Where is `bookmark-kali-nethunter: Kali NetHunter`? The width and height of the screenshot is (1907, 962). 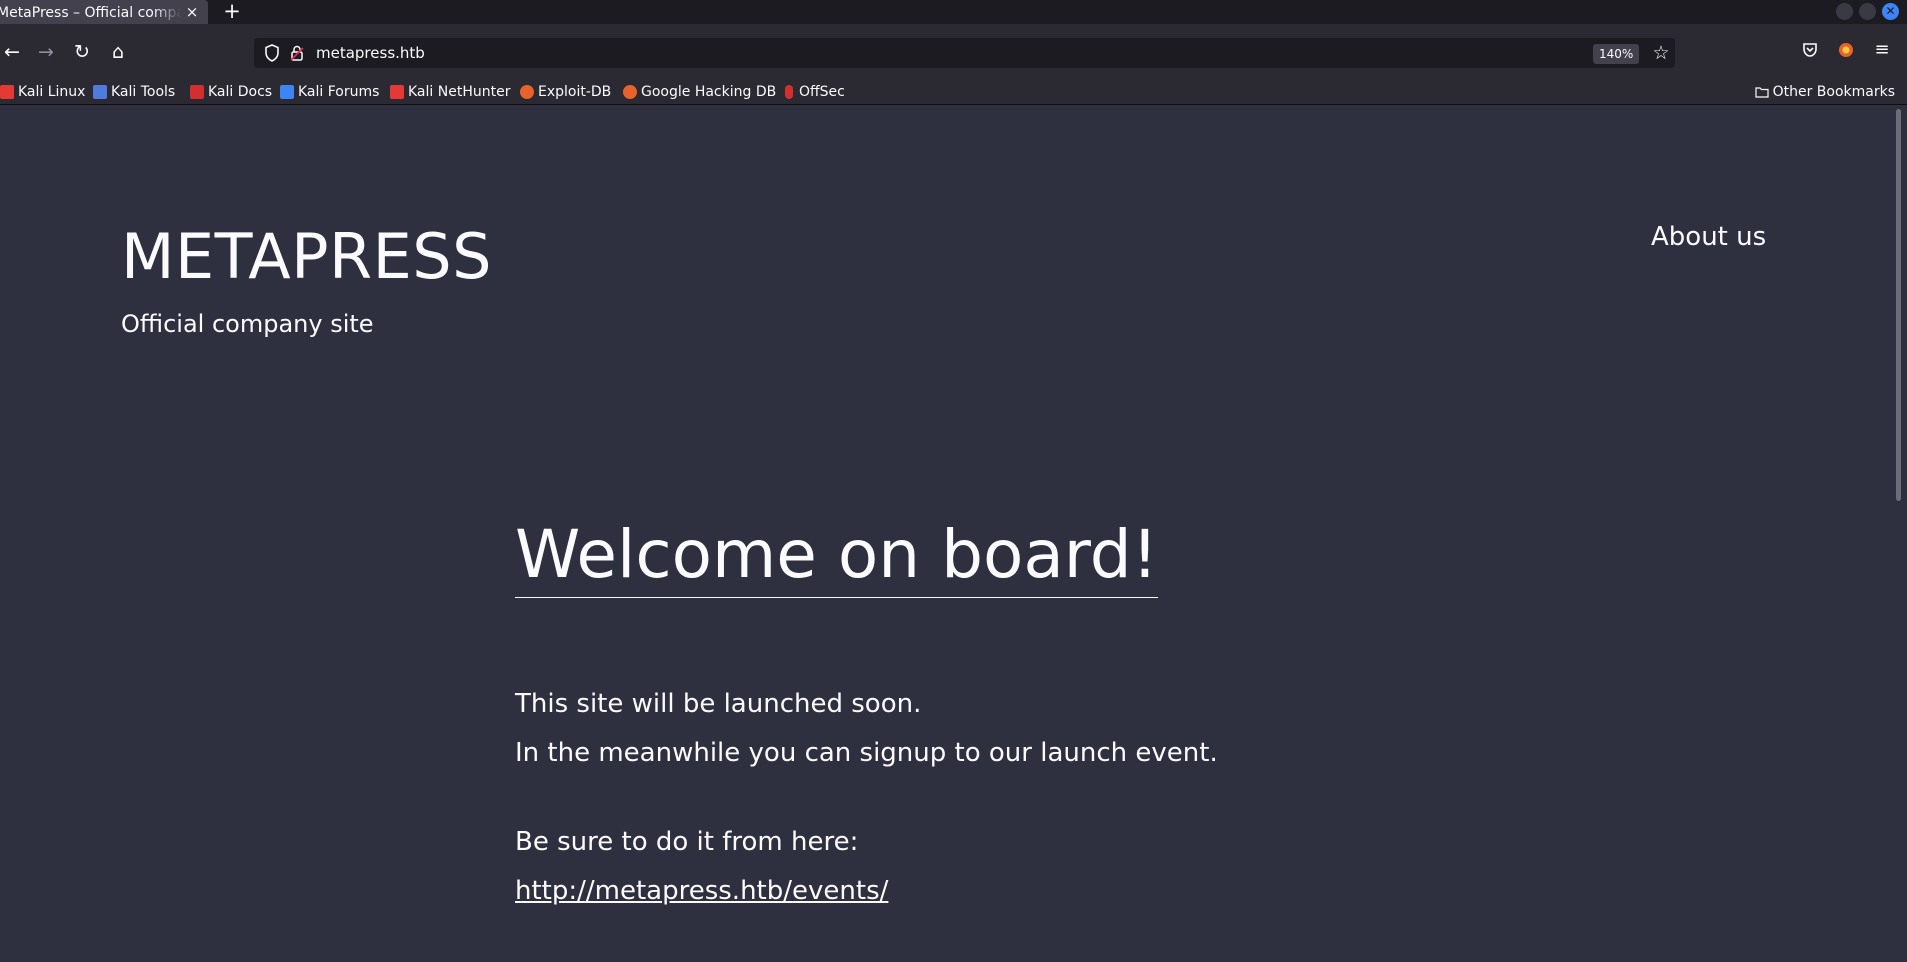
bookmark-kali-nethunter: Kali NetHunter is located at coordinates (450, 92).